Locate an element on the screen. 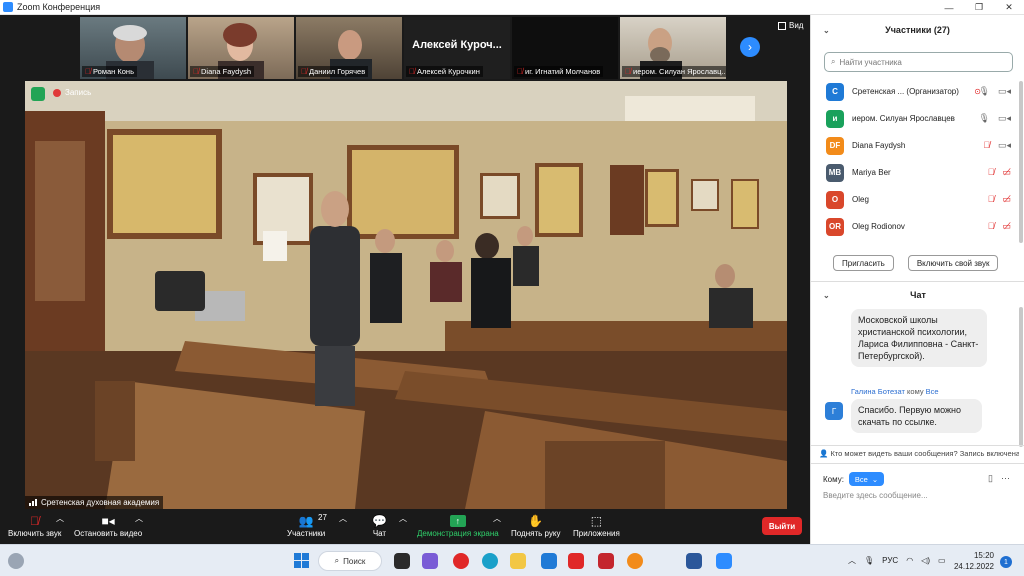 This screenshot has height=576, width=1024. participant-status-icons: 🎙 ▭◂ is located at coordinates (995, 118).